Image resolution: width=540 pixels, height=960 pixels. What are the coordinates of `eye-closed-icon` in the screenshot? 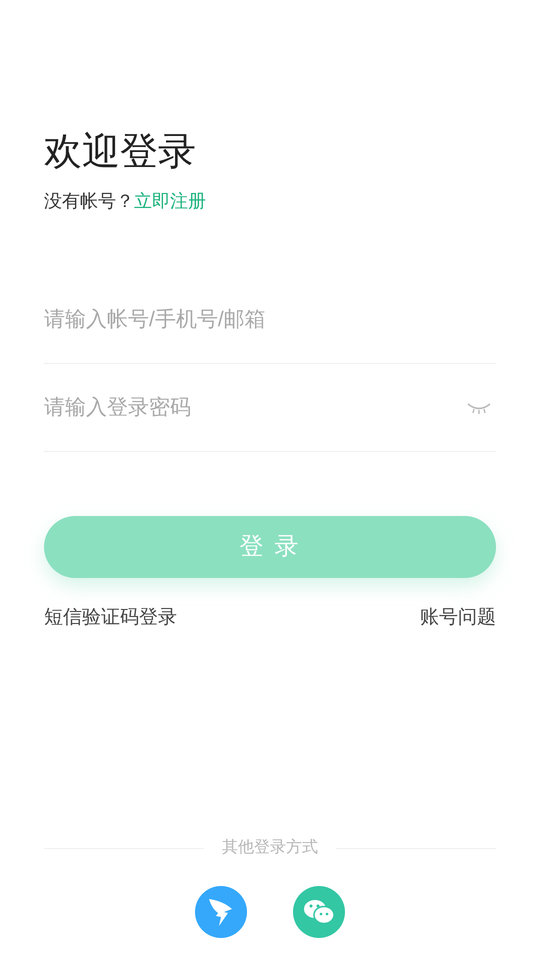 It's located at (479, 407).